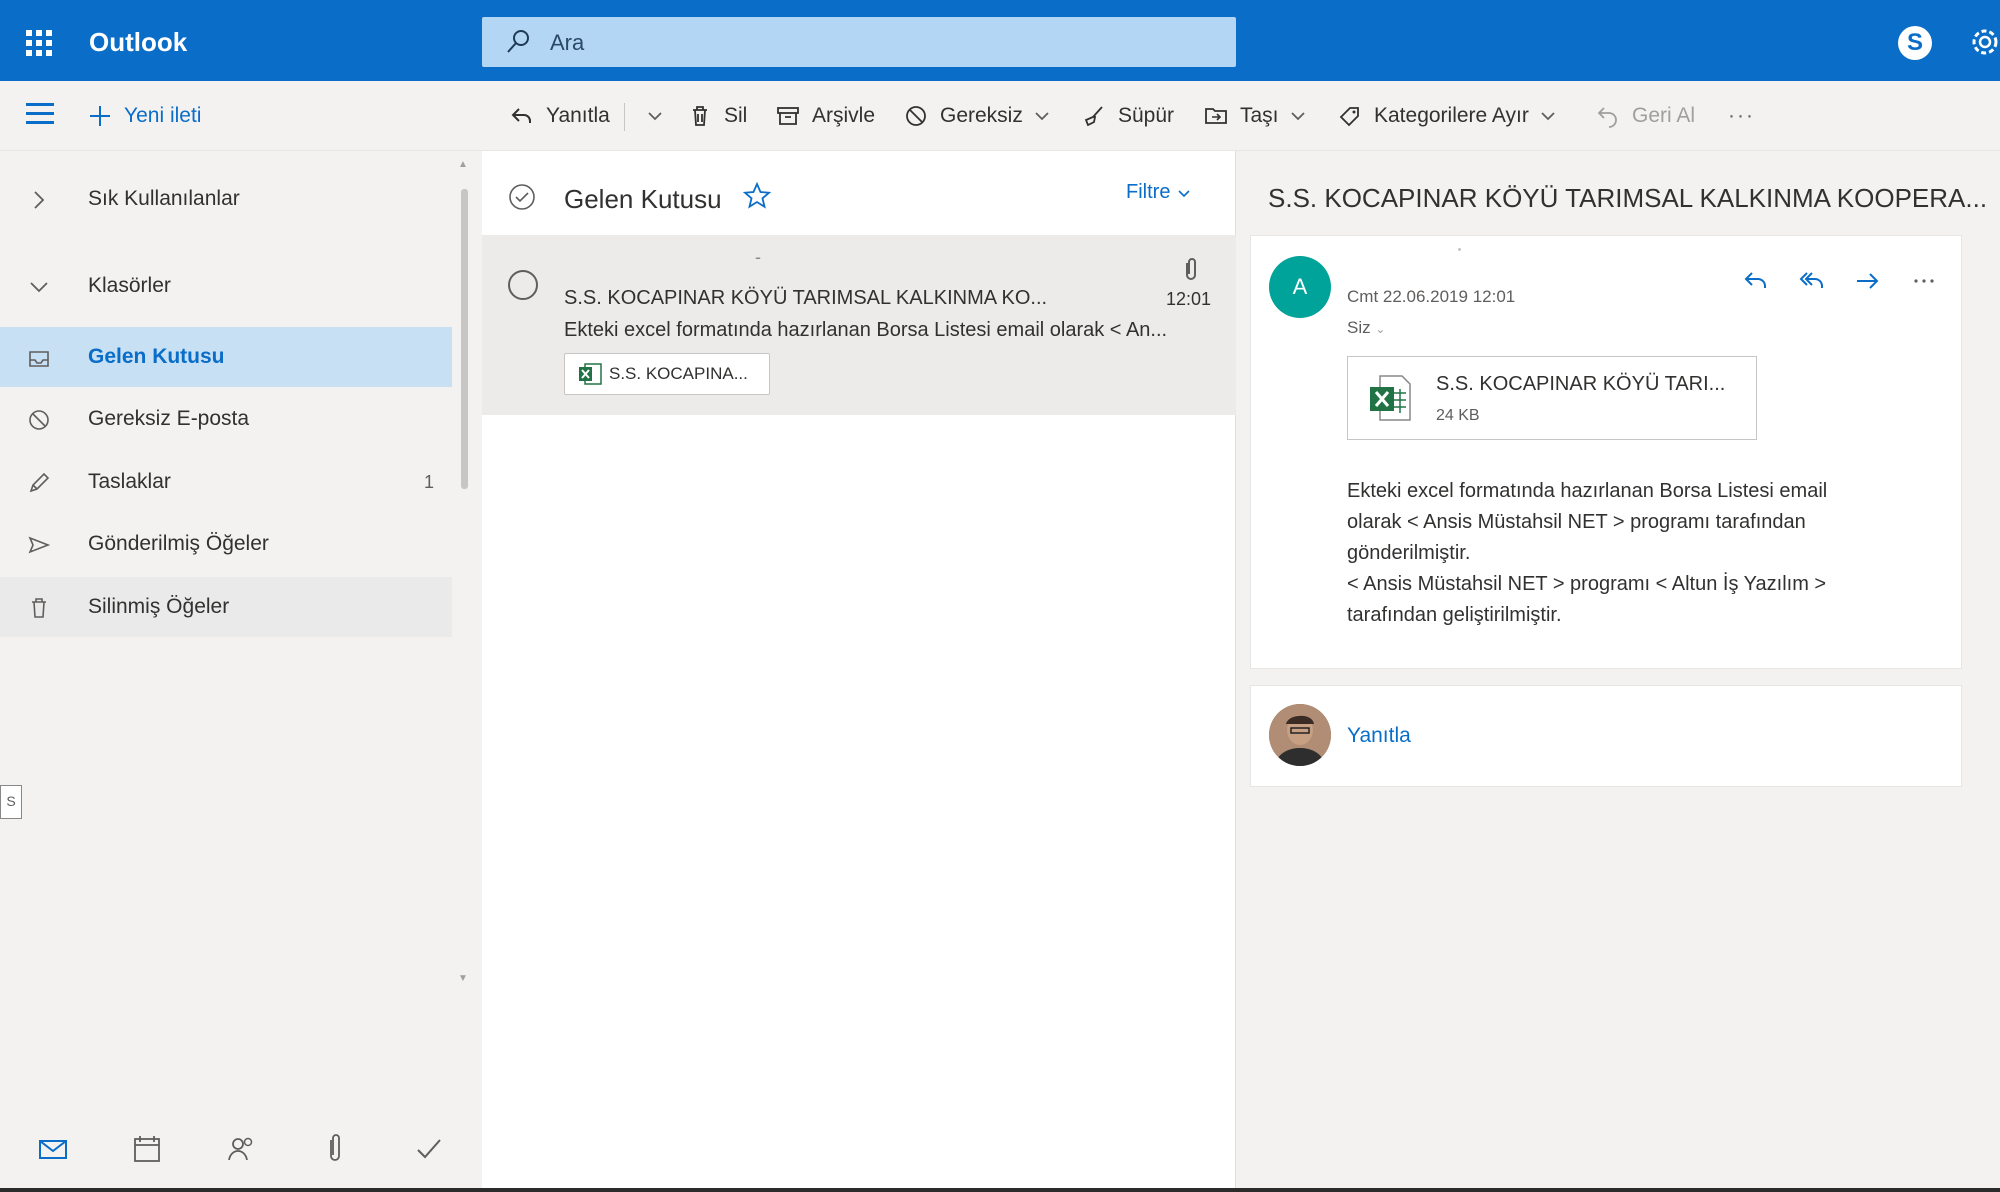 The width and height of the screenshot is (2000, 1192). Describe the element at coordinates (129, 481) in the screenshot. I see `sidebar-item-label: Taslaklar` at that location.